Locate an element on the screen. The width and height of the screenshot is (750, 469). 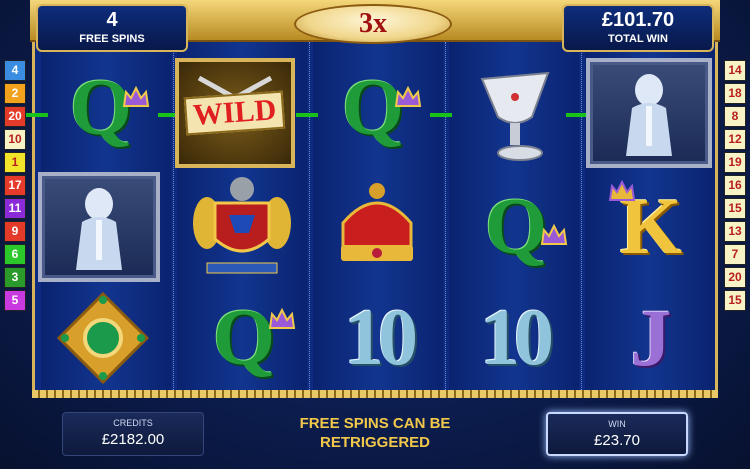
total-win-display: £101.70 TOTAL WIN is located at coordinates (638, 28).